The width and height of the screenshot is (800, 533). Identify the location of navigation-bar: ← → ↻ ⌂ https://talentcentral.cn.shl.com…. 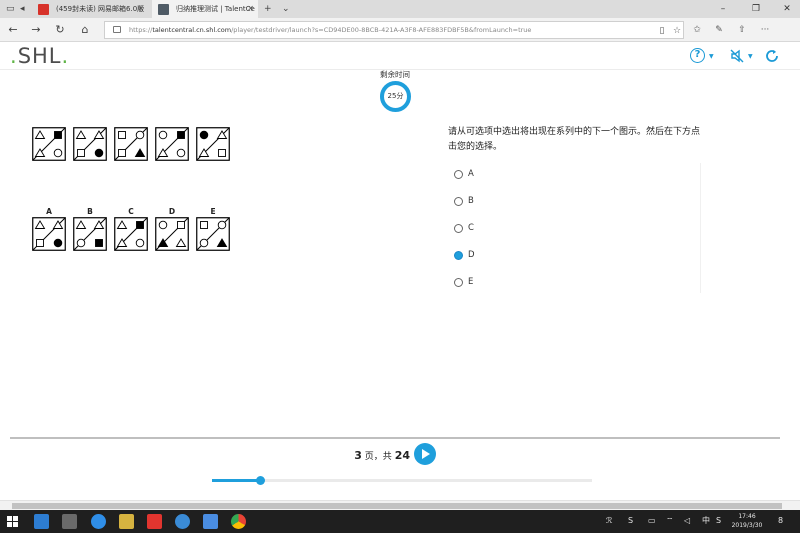
(400, 30).